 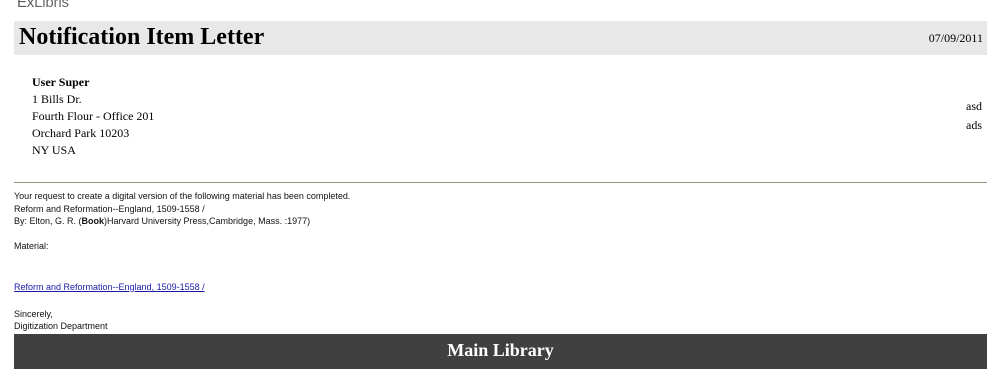 I want to click on item-type: Book, so click(x=93, y=221).